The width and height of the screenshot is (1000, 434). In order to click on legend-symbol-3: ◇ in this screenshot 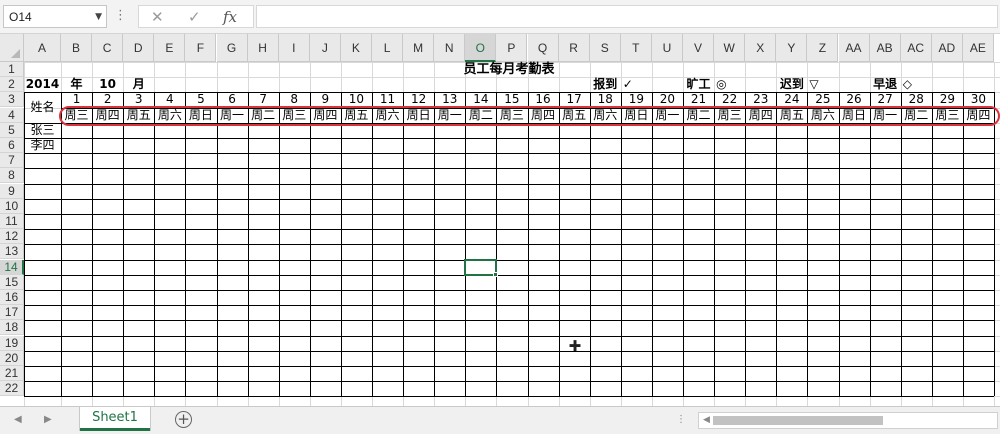, I will do `click(907, 84)`.